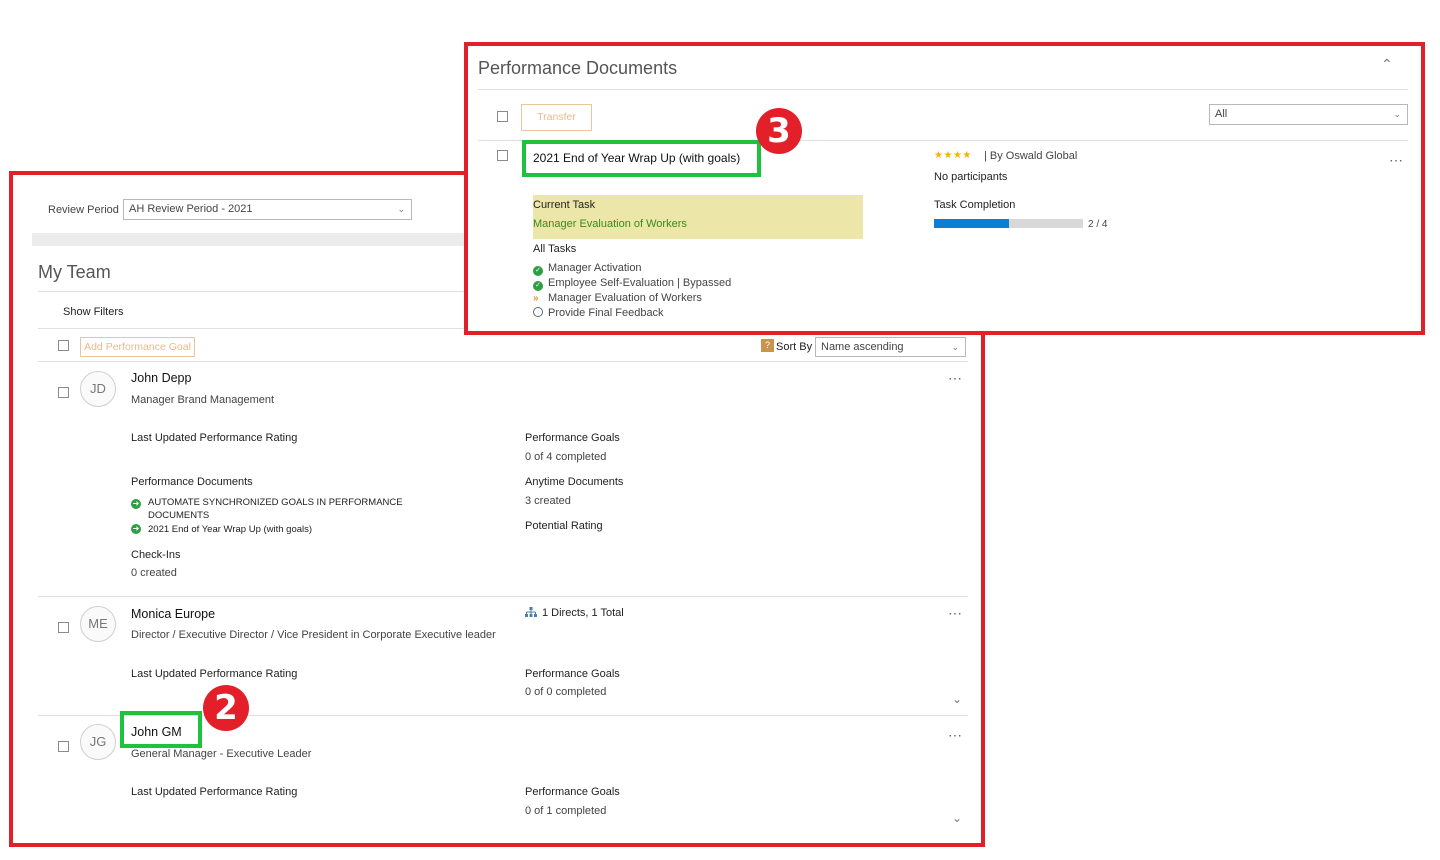  What do you see at coordinates (564, 205) in the screenshot?
I see `current-task-label: Current Task` at bounding box center [564, 205].